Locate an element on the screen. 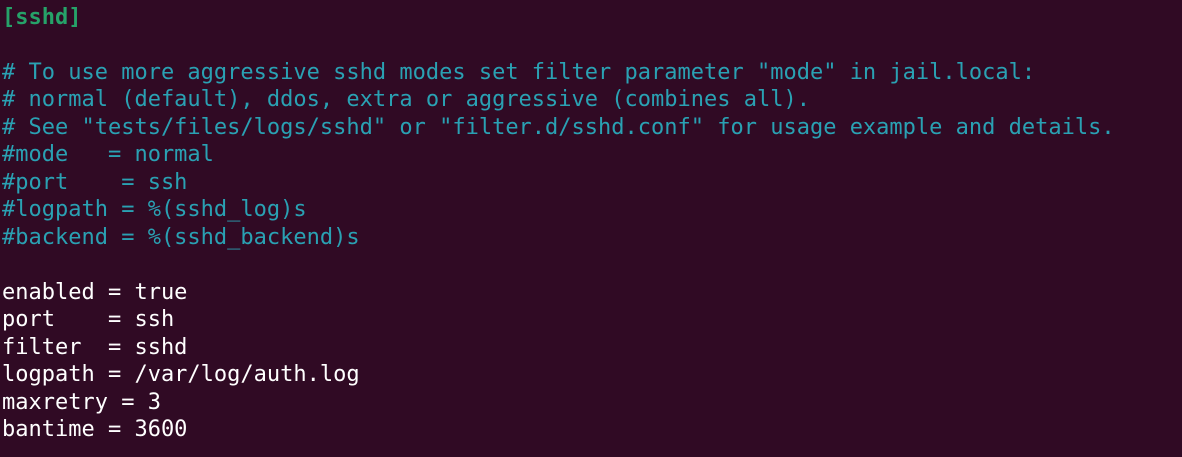 Image resolution: width=1182 pixels, height=457 pixels. setting-bantime: bantime = 3600 is located at coordinates (95, 429).